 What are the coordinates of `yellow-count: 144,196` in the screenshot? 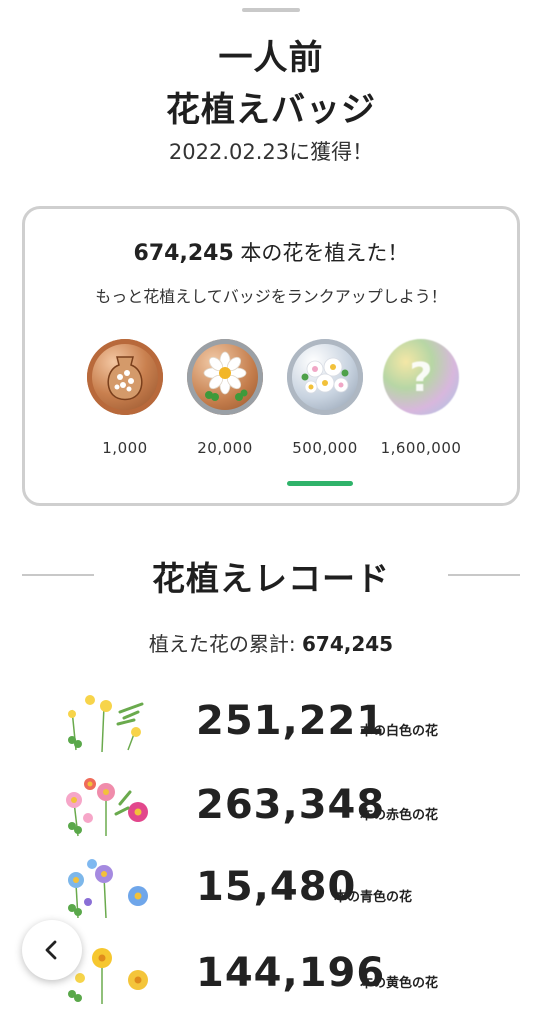 It's located at (291, 973).